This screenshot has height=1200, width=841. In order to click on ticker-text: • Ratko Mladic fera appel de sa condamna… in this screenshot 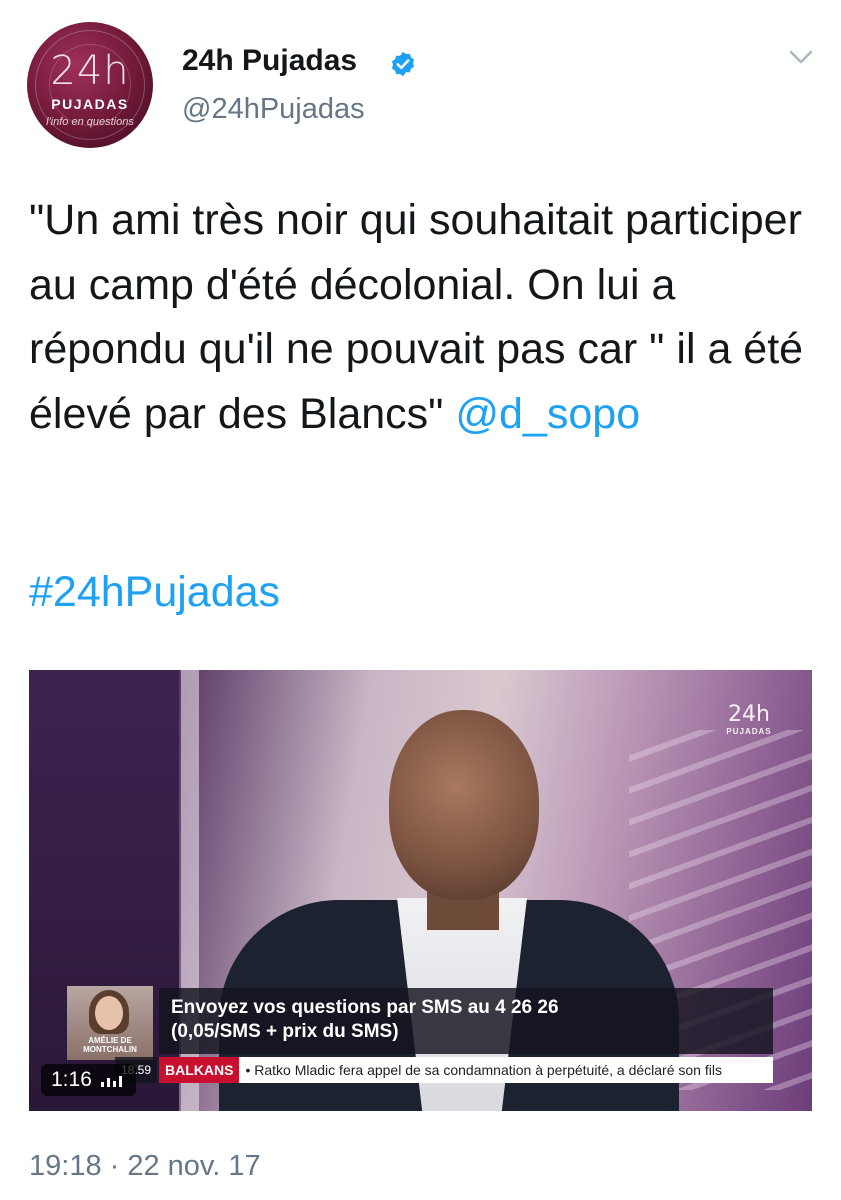, I will do `click(483, 1070)`.